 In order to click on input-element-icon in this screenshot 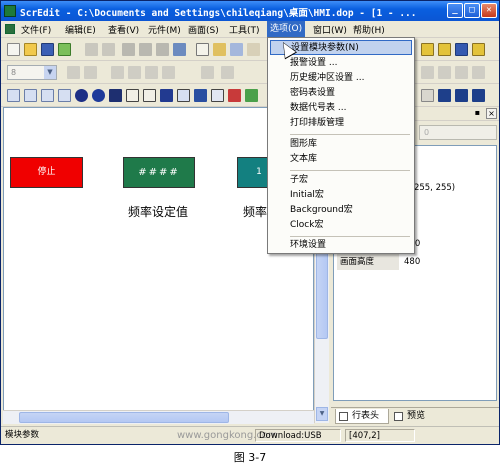, I will do `click(149, 95)`.